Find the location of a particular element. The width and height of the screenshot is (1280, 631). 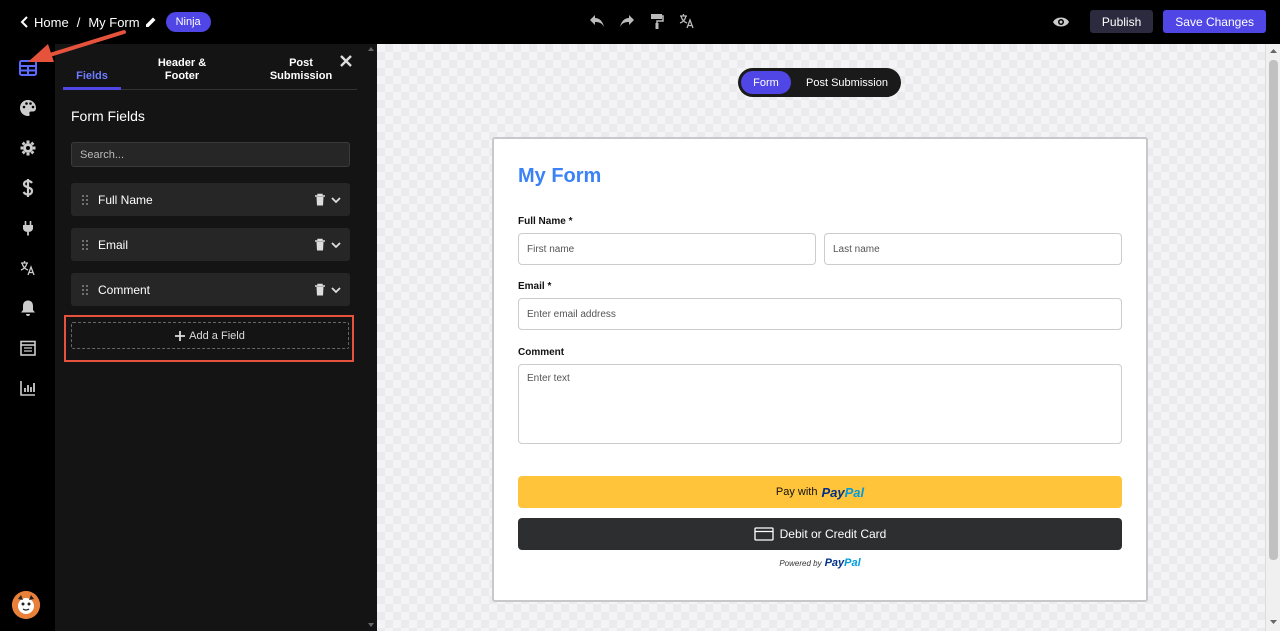

tab-post-submission: Post Submission is located at coordinates (301, 70).